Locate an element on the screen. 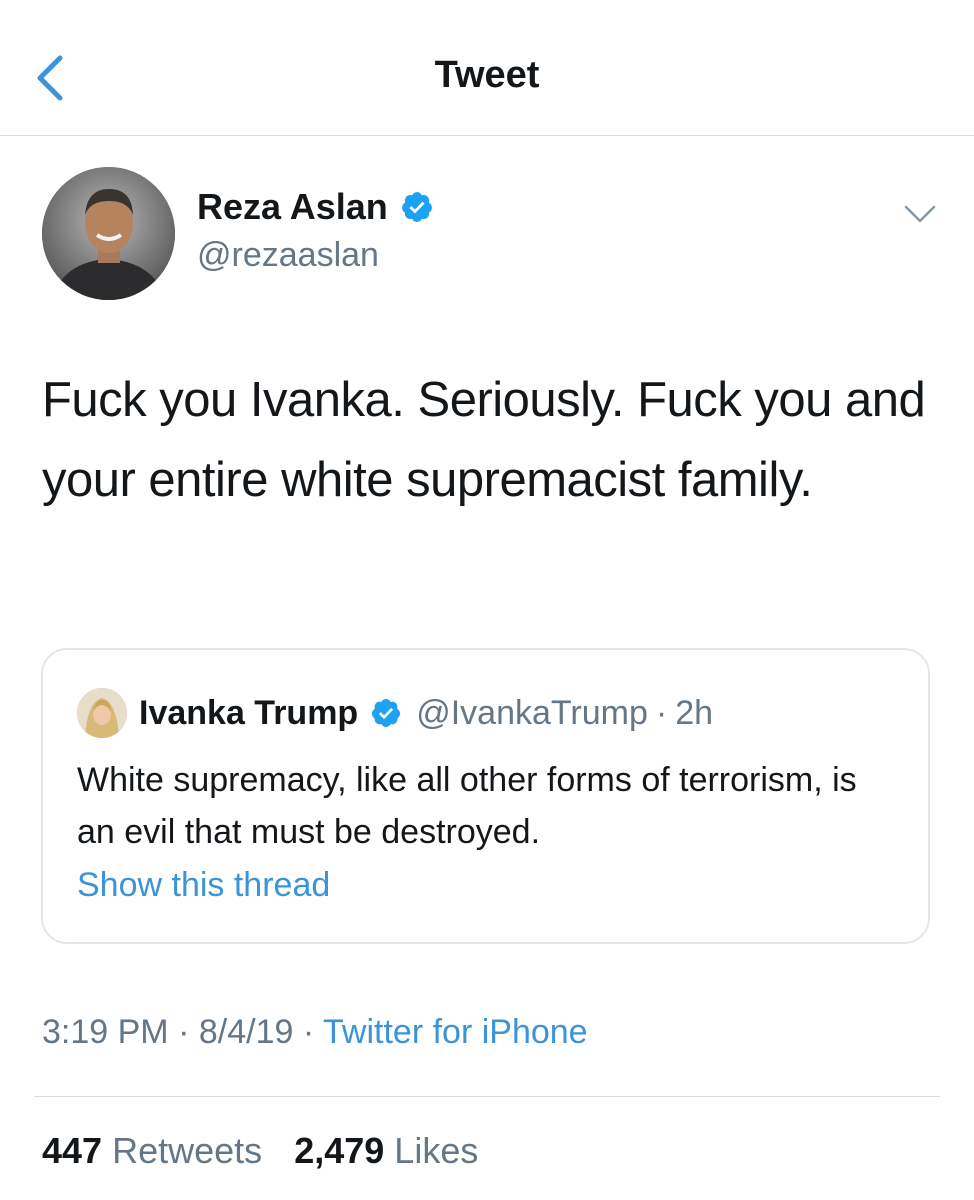  author-handle: @rezaaslan is located at coordinates (288, 255).